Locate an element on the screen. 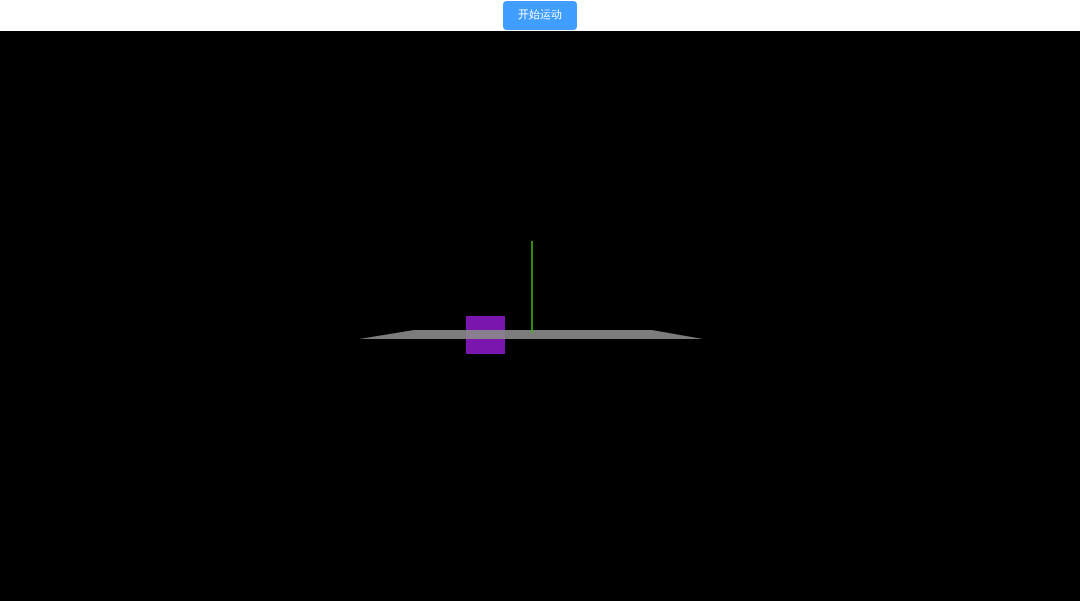  start-button: 开始运动 is located at coordinates (540, 15).